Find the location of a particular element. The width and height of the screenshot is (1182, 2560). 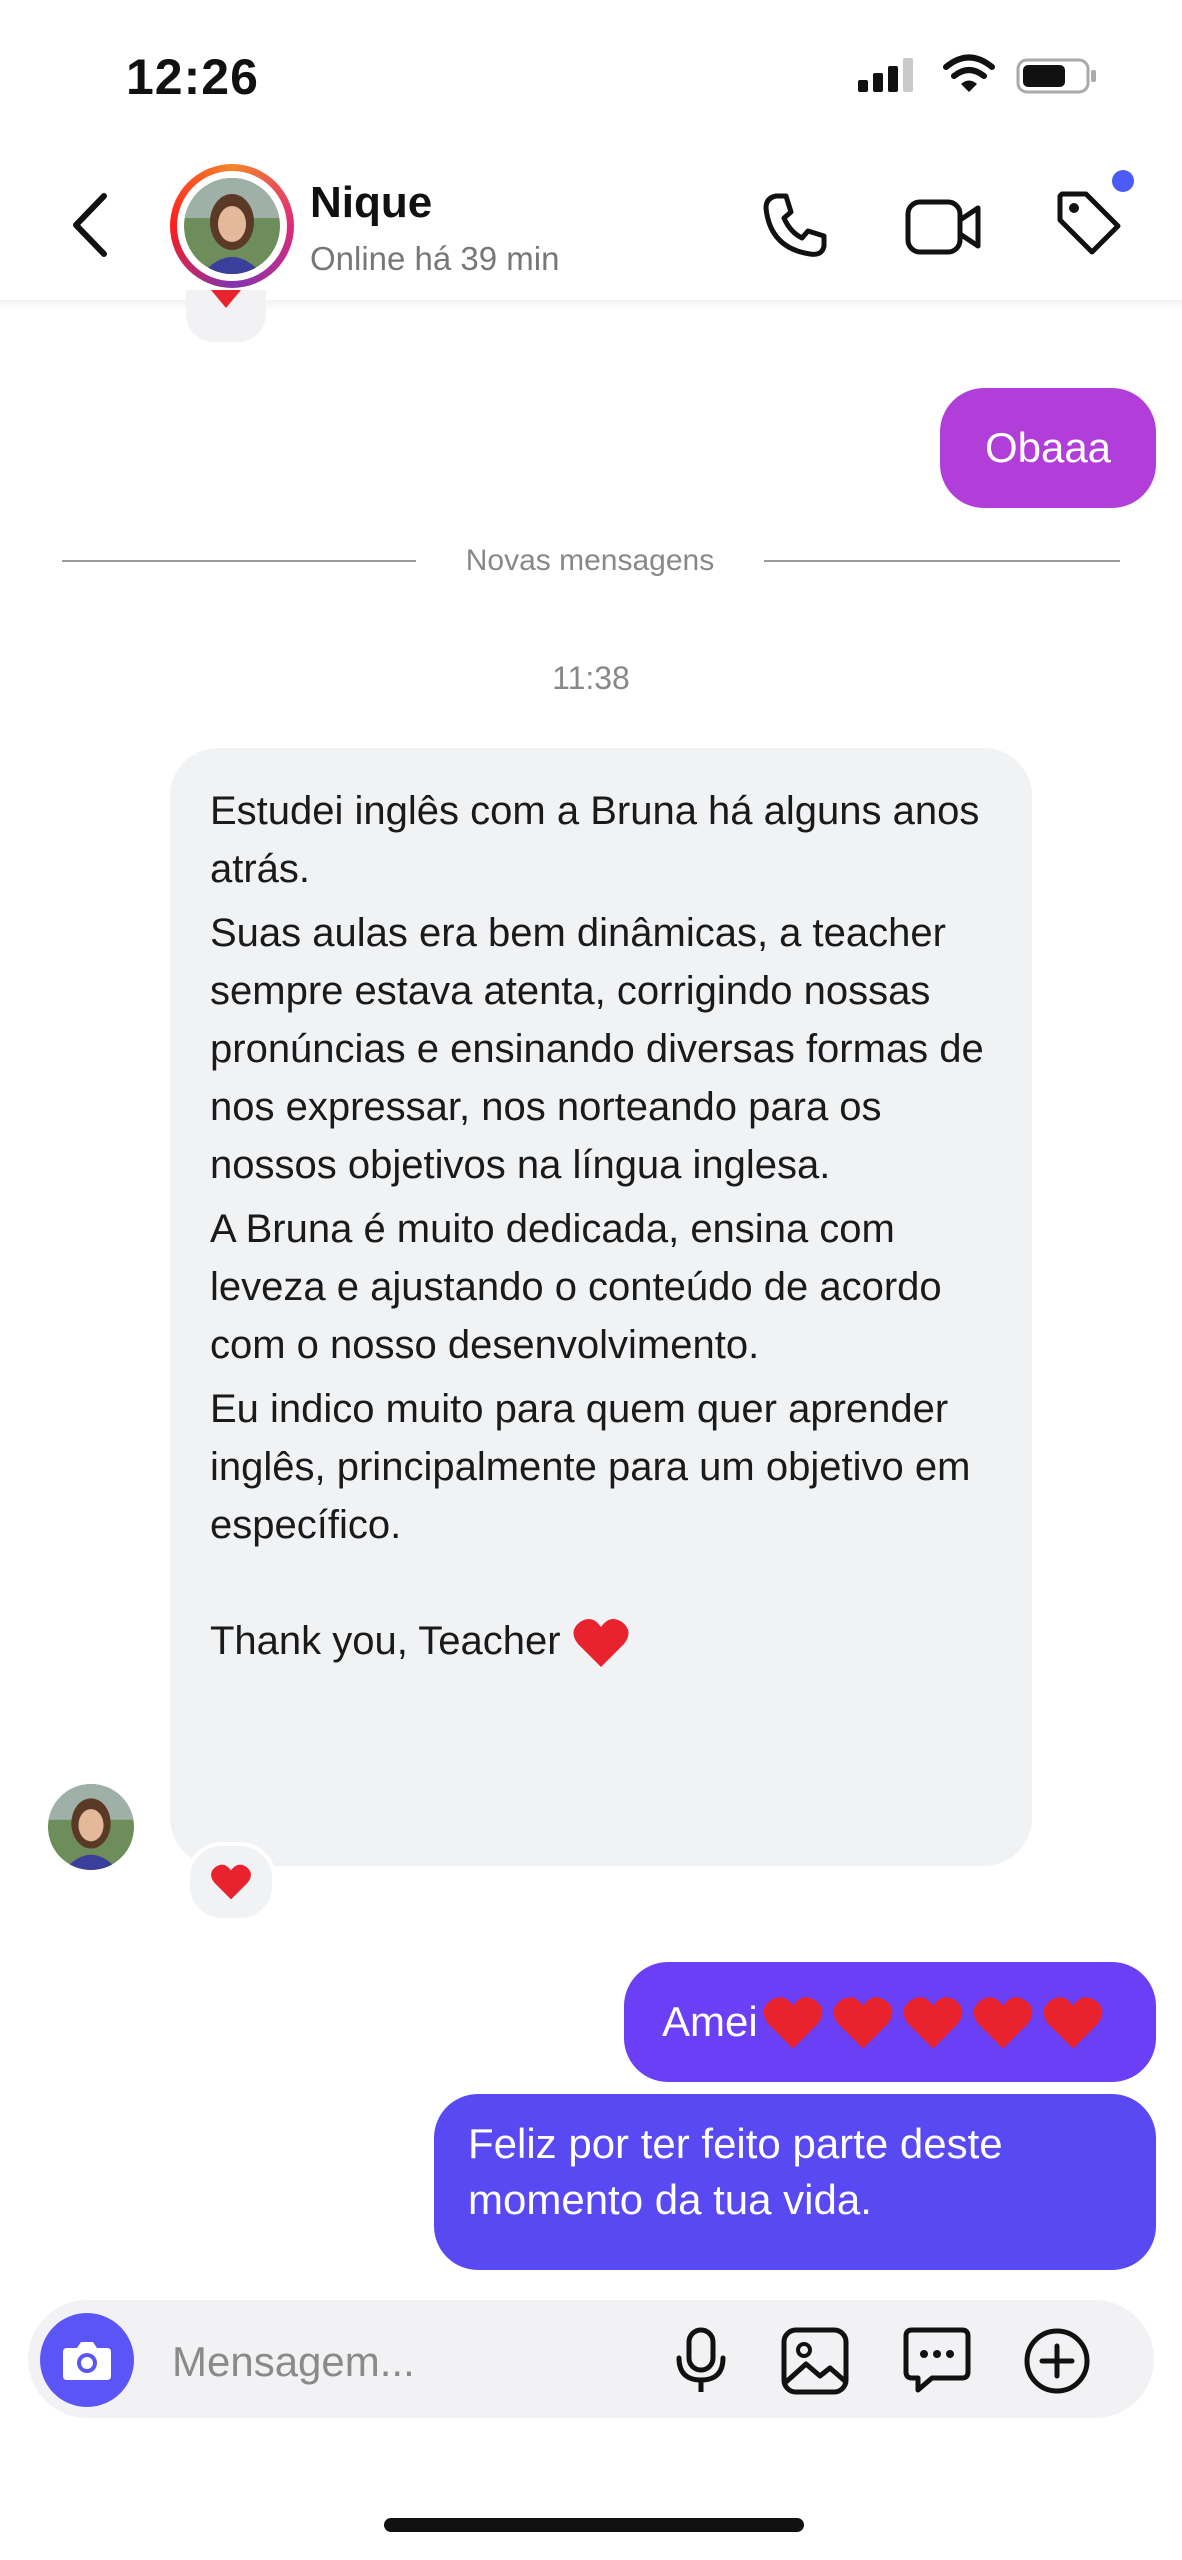

camera-button is located at coordinates (87, 2360).